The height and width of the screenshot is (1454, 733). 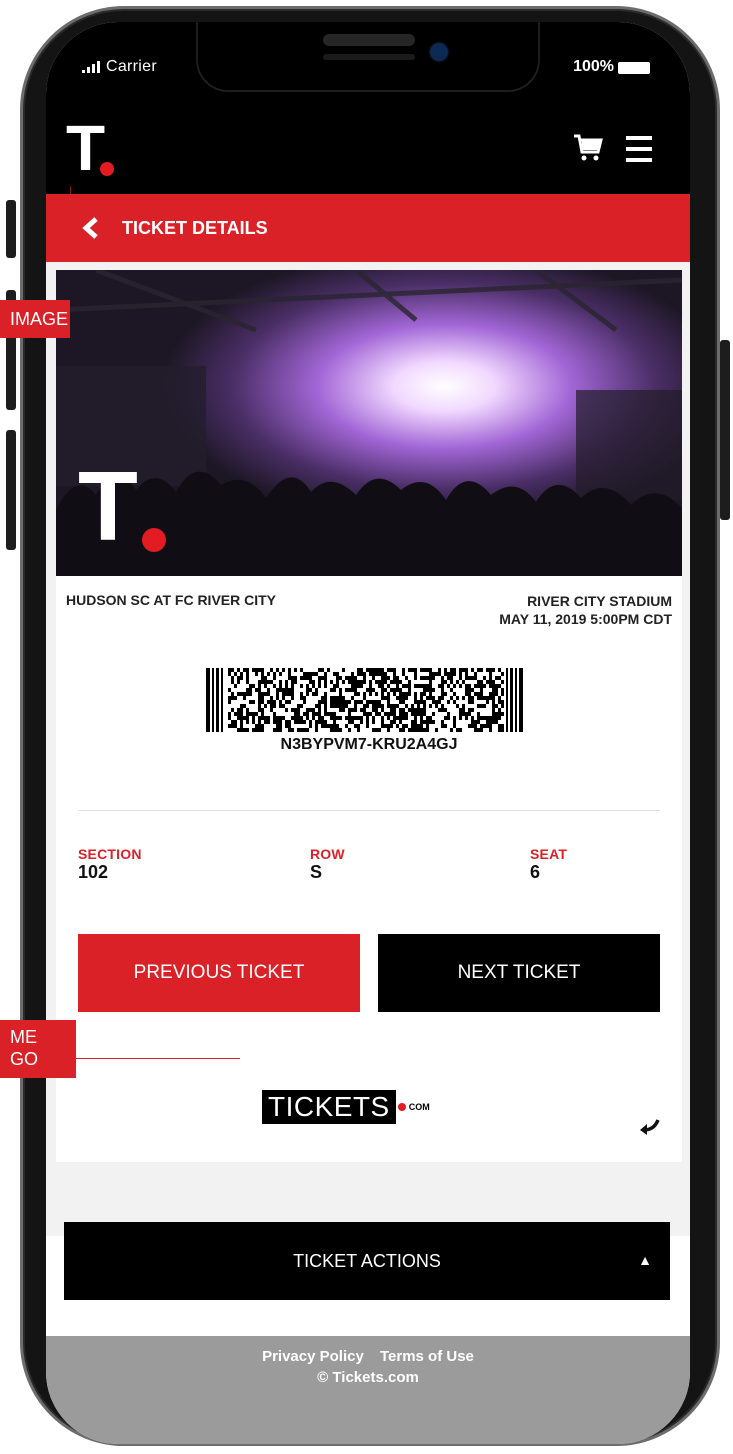 What do you see at coordinates (368, 228) in the screenshot?
I see `title-bar: TICKET DETAILS` at bounding box center [368, 228].